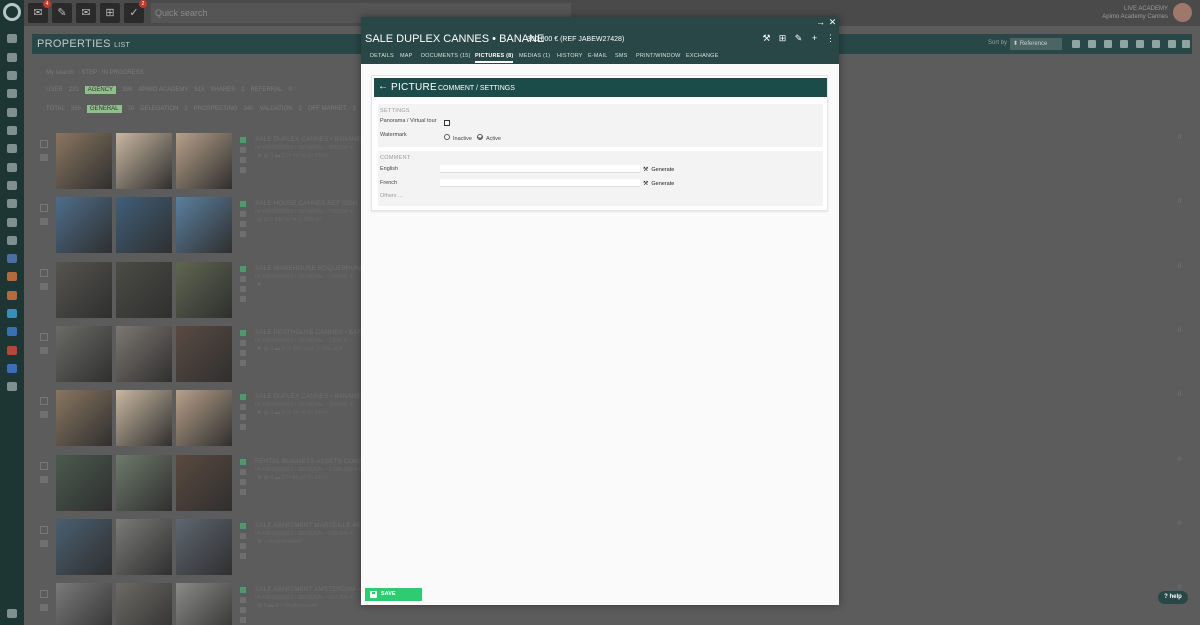 This screenshot has height=625, width=1200. What do you see at coordinates (313, 589) in the screenshot?
I see `property-title: SALE APARTMENT AMSTERDAM - MA` at bounding box center [313, 589].